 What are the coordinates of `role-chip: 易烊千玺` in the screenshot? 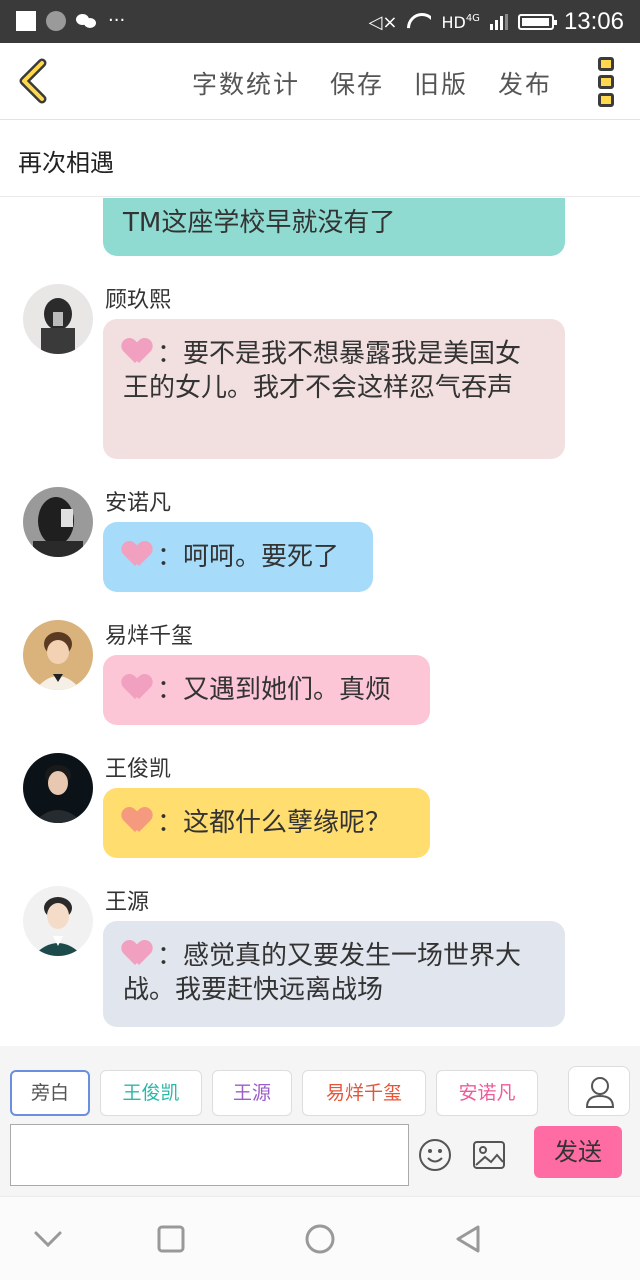 It's located at (364, 1093).